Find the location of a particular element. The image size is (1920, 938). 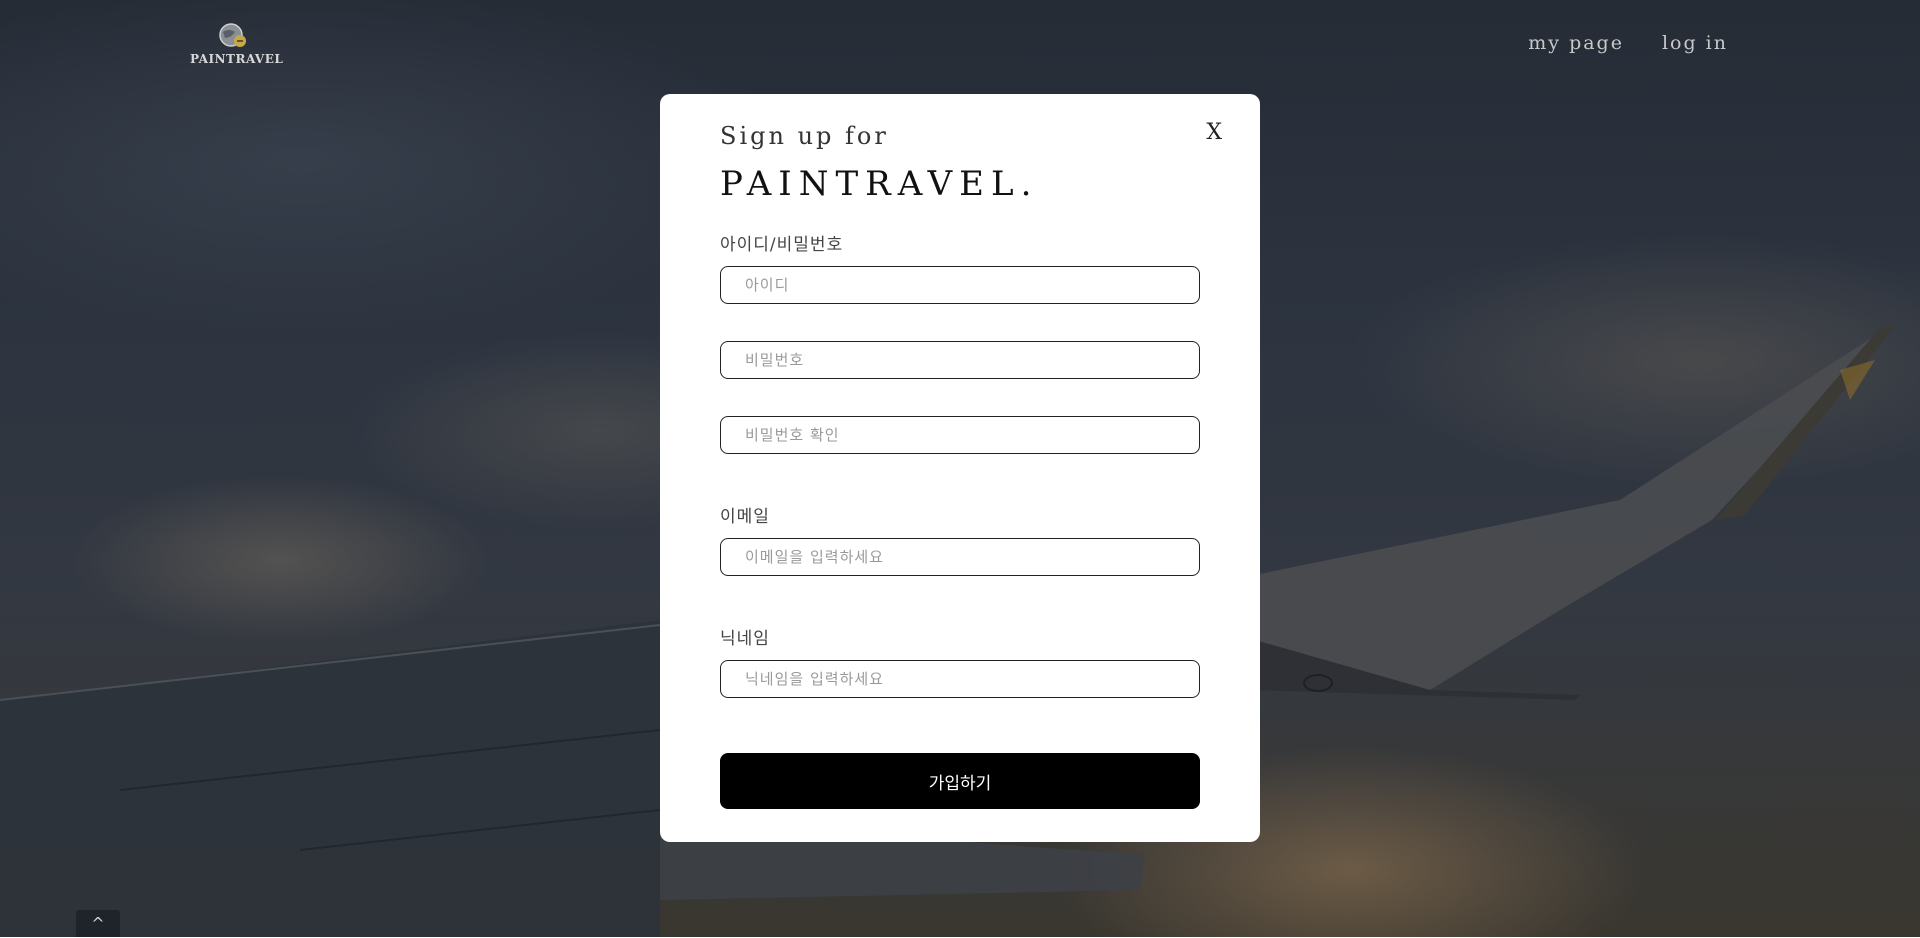

password-confirm-input is located at coordinates (960, 435).